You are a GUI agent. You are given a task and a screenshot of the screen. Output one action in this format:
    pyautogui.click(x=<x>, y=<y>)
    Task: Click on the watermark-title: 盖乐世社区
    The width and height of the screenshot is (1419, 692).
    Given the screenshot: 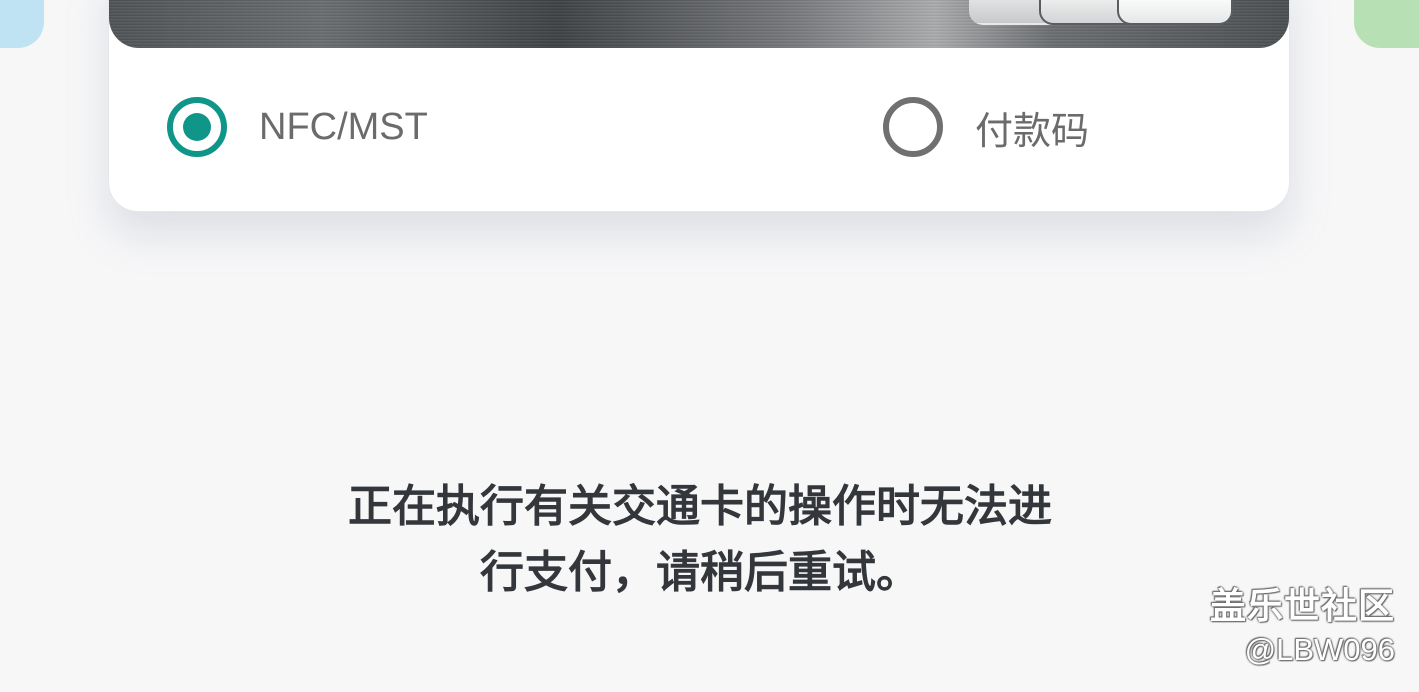 What is the action you would take?
    pyautogui.click(x=1302, y=606)
    